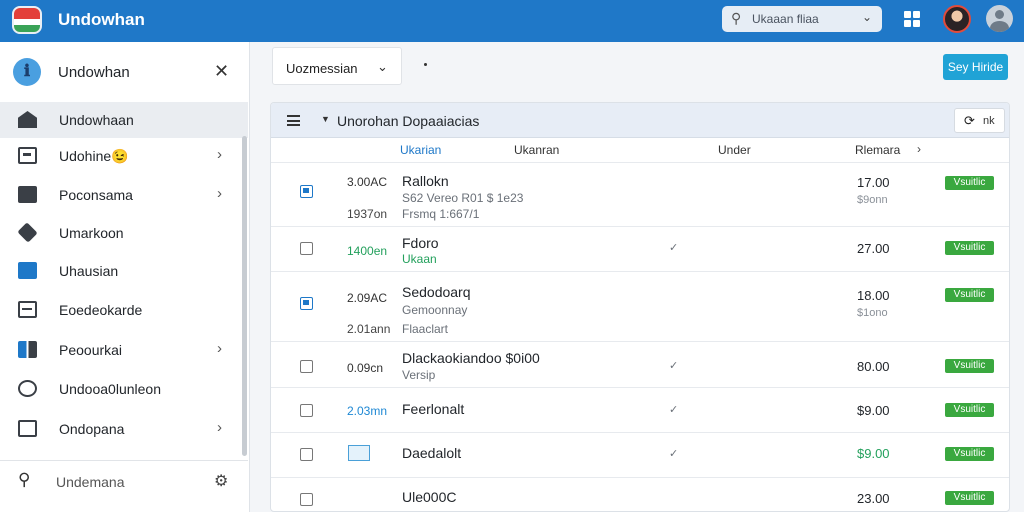 This screenshot has height=512, width=1024. I want to click on row-name: Rallokn, so click(425, 181).